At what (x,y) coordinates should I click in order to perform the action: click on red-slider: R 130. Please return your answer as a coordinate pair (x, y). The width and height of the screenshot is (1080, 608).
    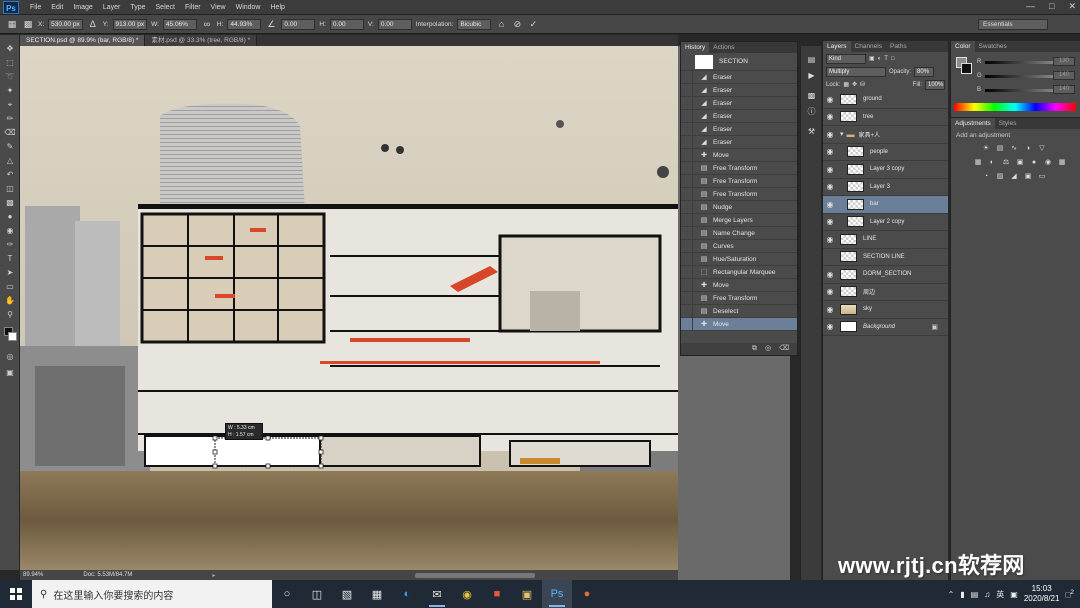
    Looking at the image, I should click on (1026, 61).